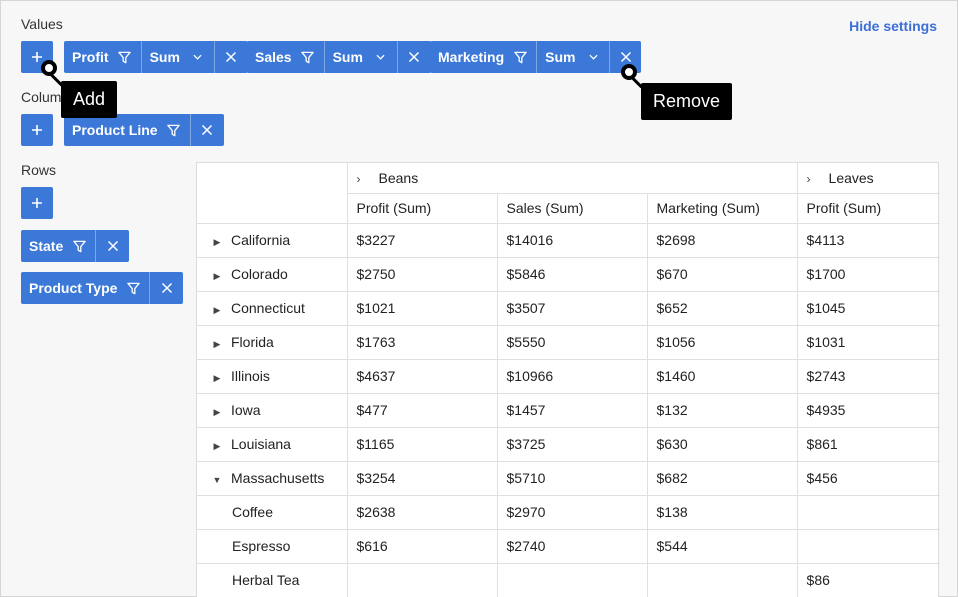  What do you see at coordinates (422, 240) in the screenshot?
I see `table-cell: $3227` at bounding box center [422, 240].